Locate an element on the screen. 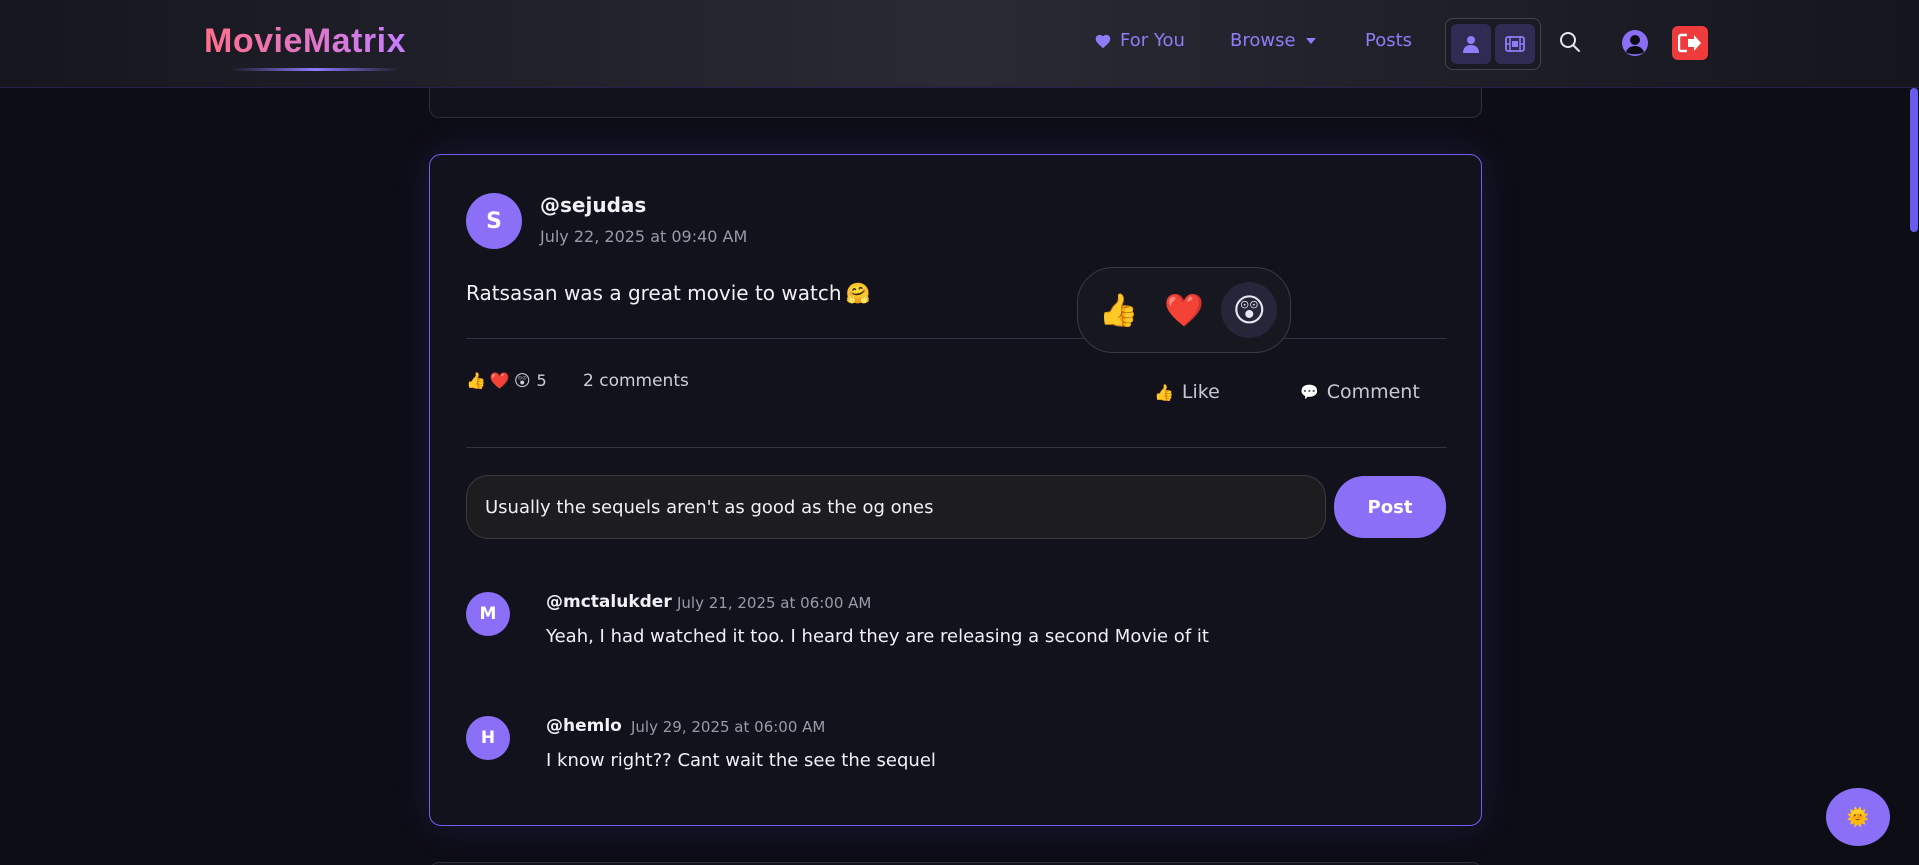 The height and width of the screenshot is (865, 1919). comments-count-link: 2 comments is located at coordinates (636, 381).